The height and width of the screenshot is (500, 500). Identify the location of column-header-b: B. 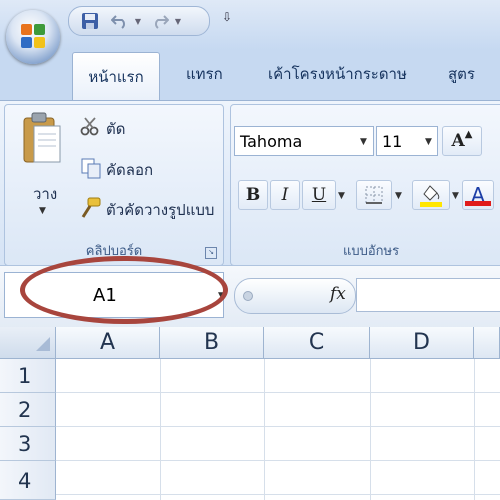
(212, 343).